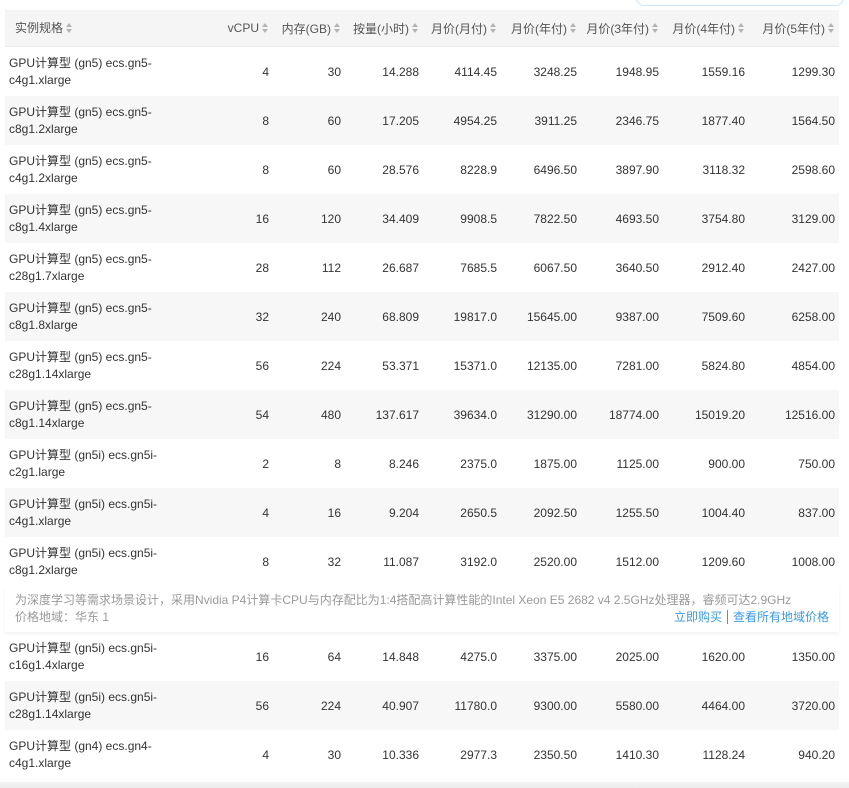 The width and height of the screenshot is (849, 788). Describe the element at coordinates (80, 365) in the screenshot. I see `instance-name: GPU计算型 (gn5) ecs.gn5-c28g1.14xlarge` at that location.